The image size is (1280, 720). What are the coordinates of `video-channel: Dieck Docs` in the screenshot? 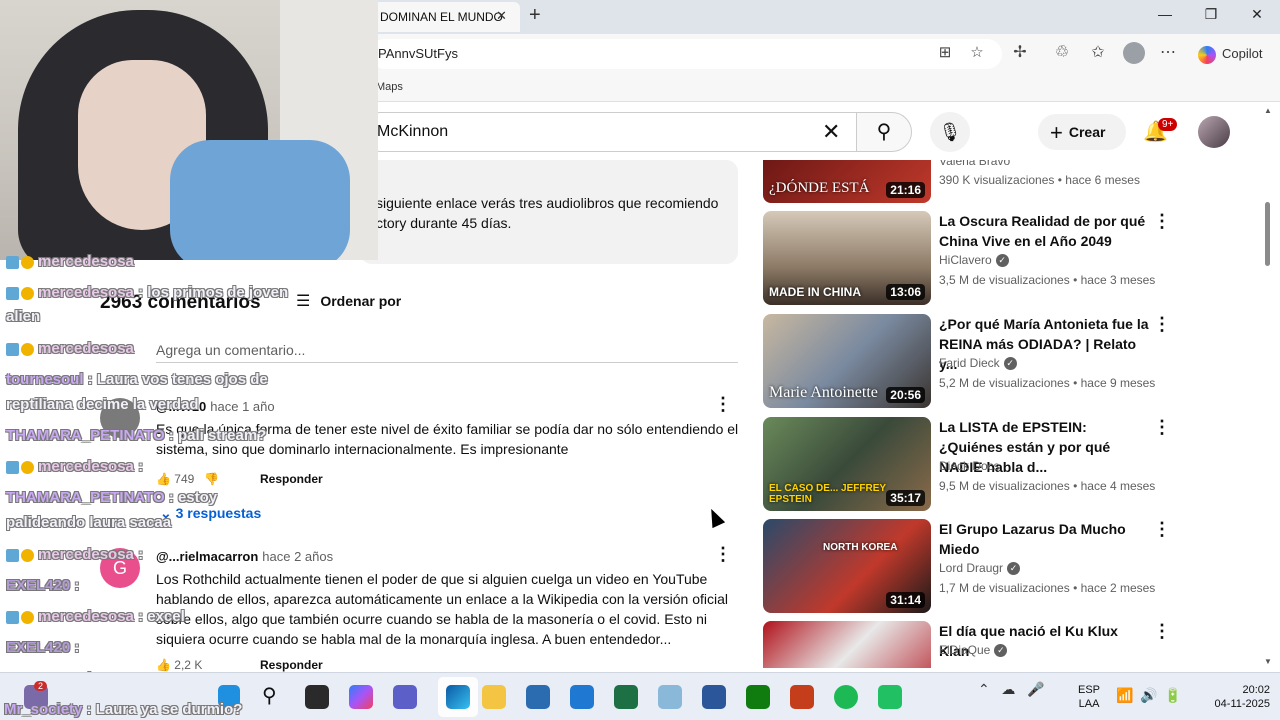 It's located at (969, 466).